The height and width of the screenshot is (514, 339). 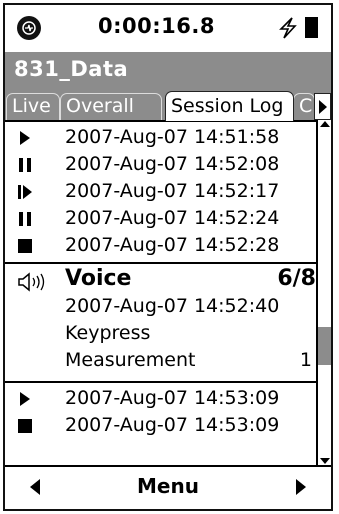 I want to click on tab-label: Live, so click(x=31, y=106).